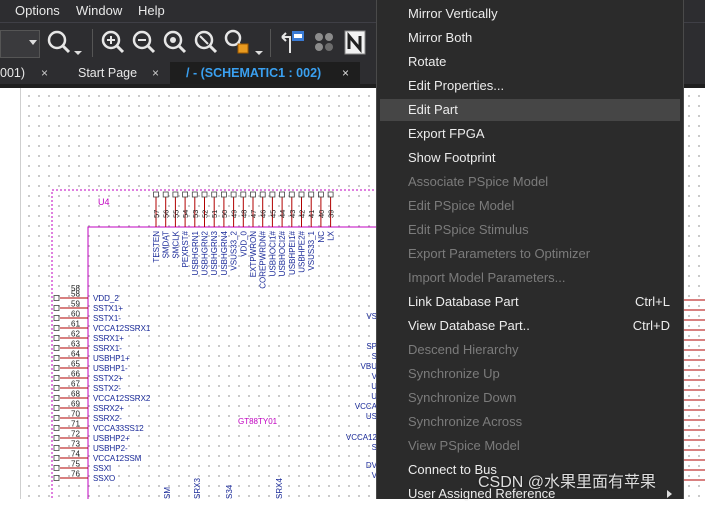 The height and width of the screenshot is (505, 705). What do you see at coordinates (468, 229) in the screenshot?
I see `menu-item-label: Edit PSpice Stimulus` at bounding box center [468, 229].